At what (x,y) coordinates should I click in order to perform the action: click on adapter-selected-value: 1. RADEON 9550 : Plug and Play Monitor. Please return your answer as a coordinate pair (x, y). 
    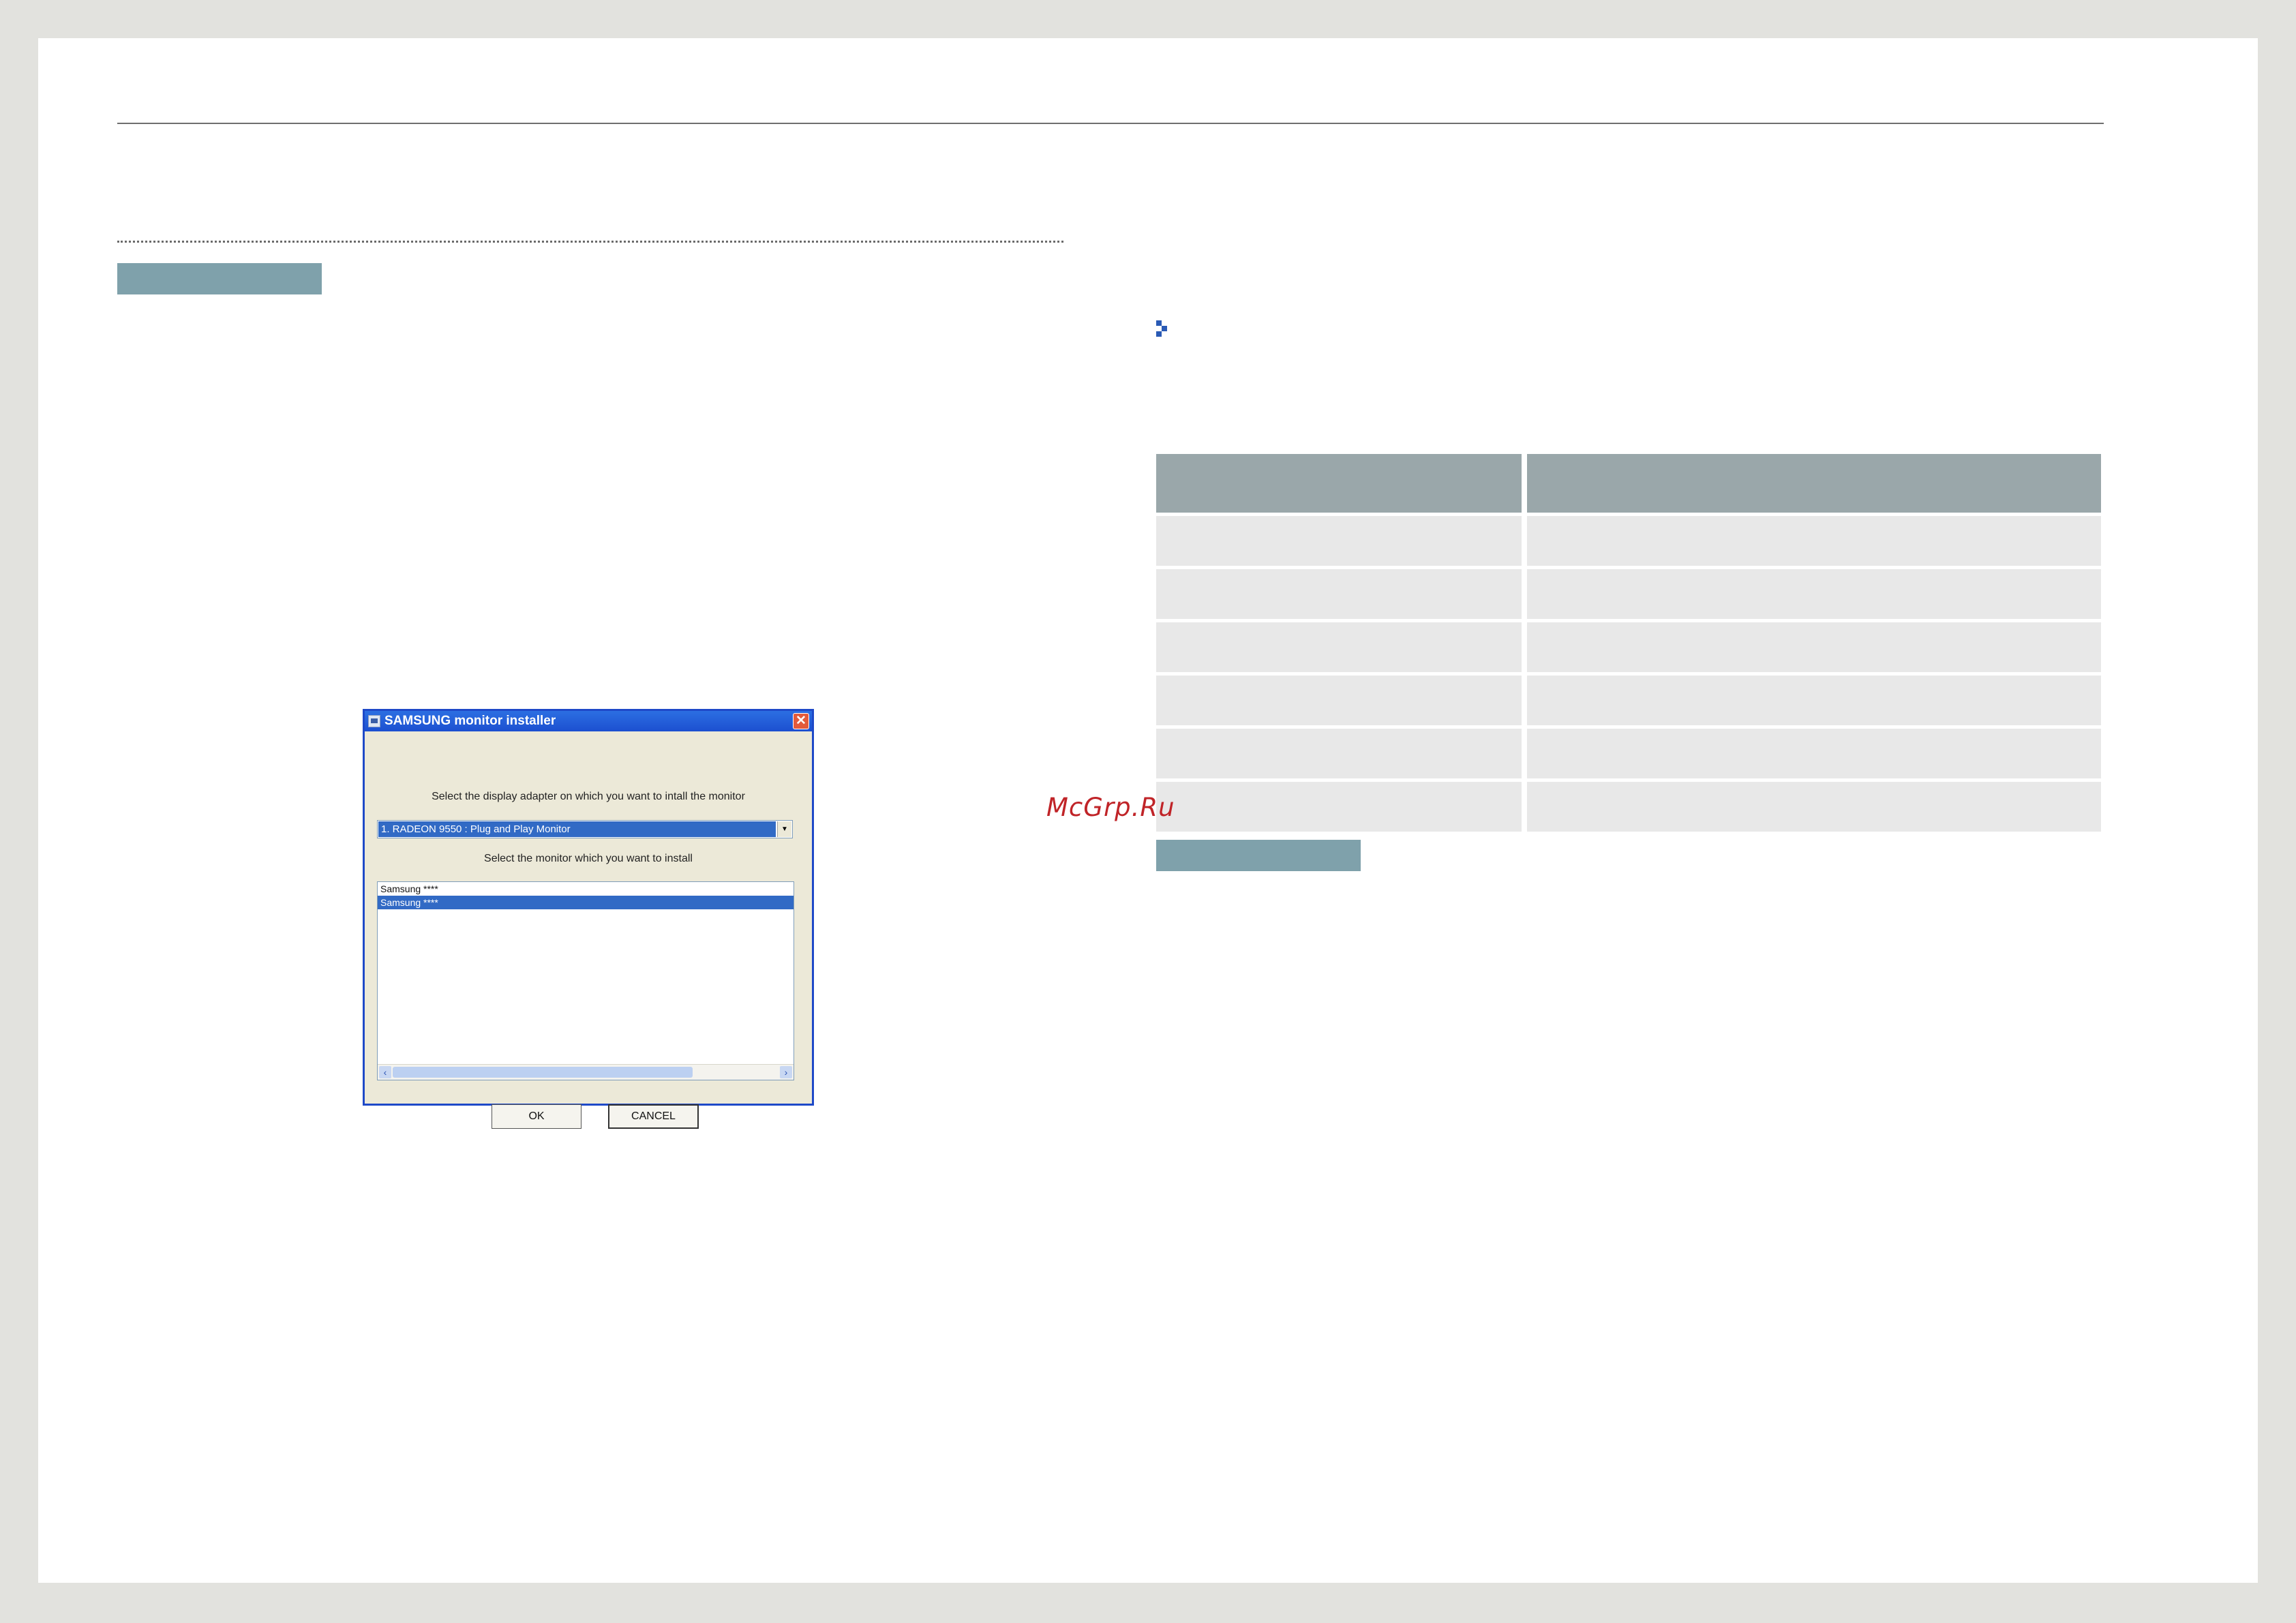
    Looking at the image, I should click on (577, 829).